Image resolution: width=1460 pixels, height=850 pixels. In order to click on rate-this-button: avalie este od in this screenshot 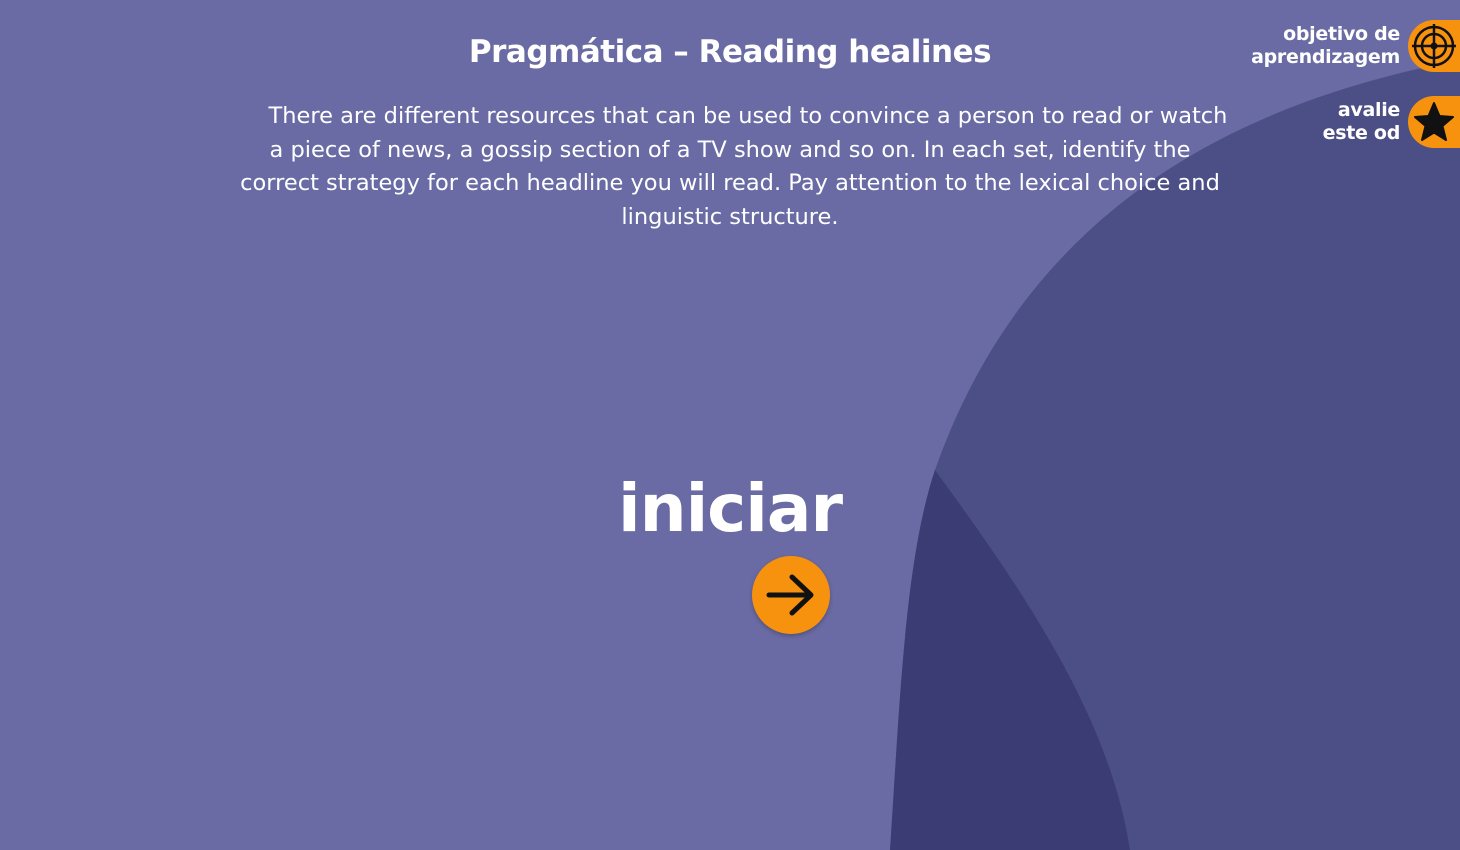, I will do `click(1391, 122)`.